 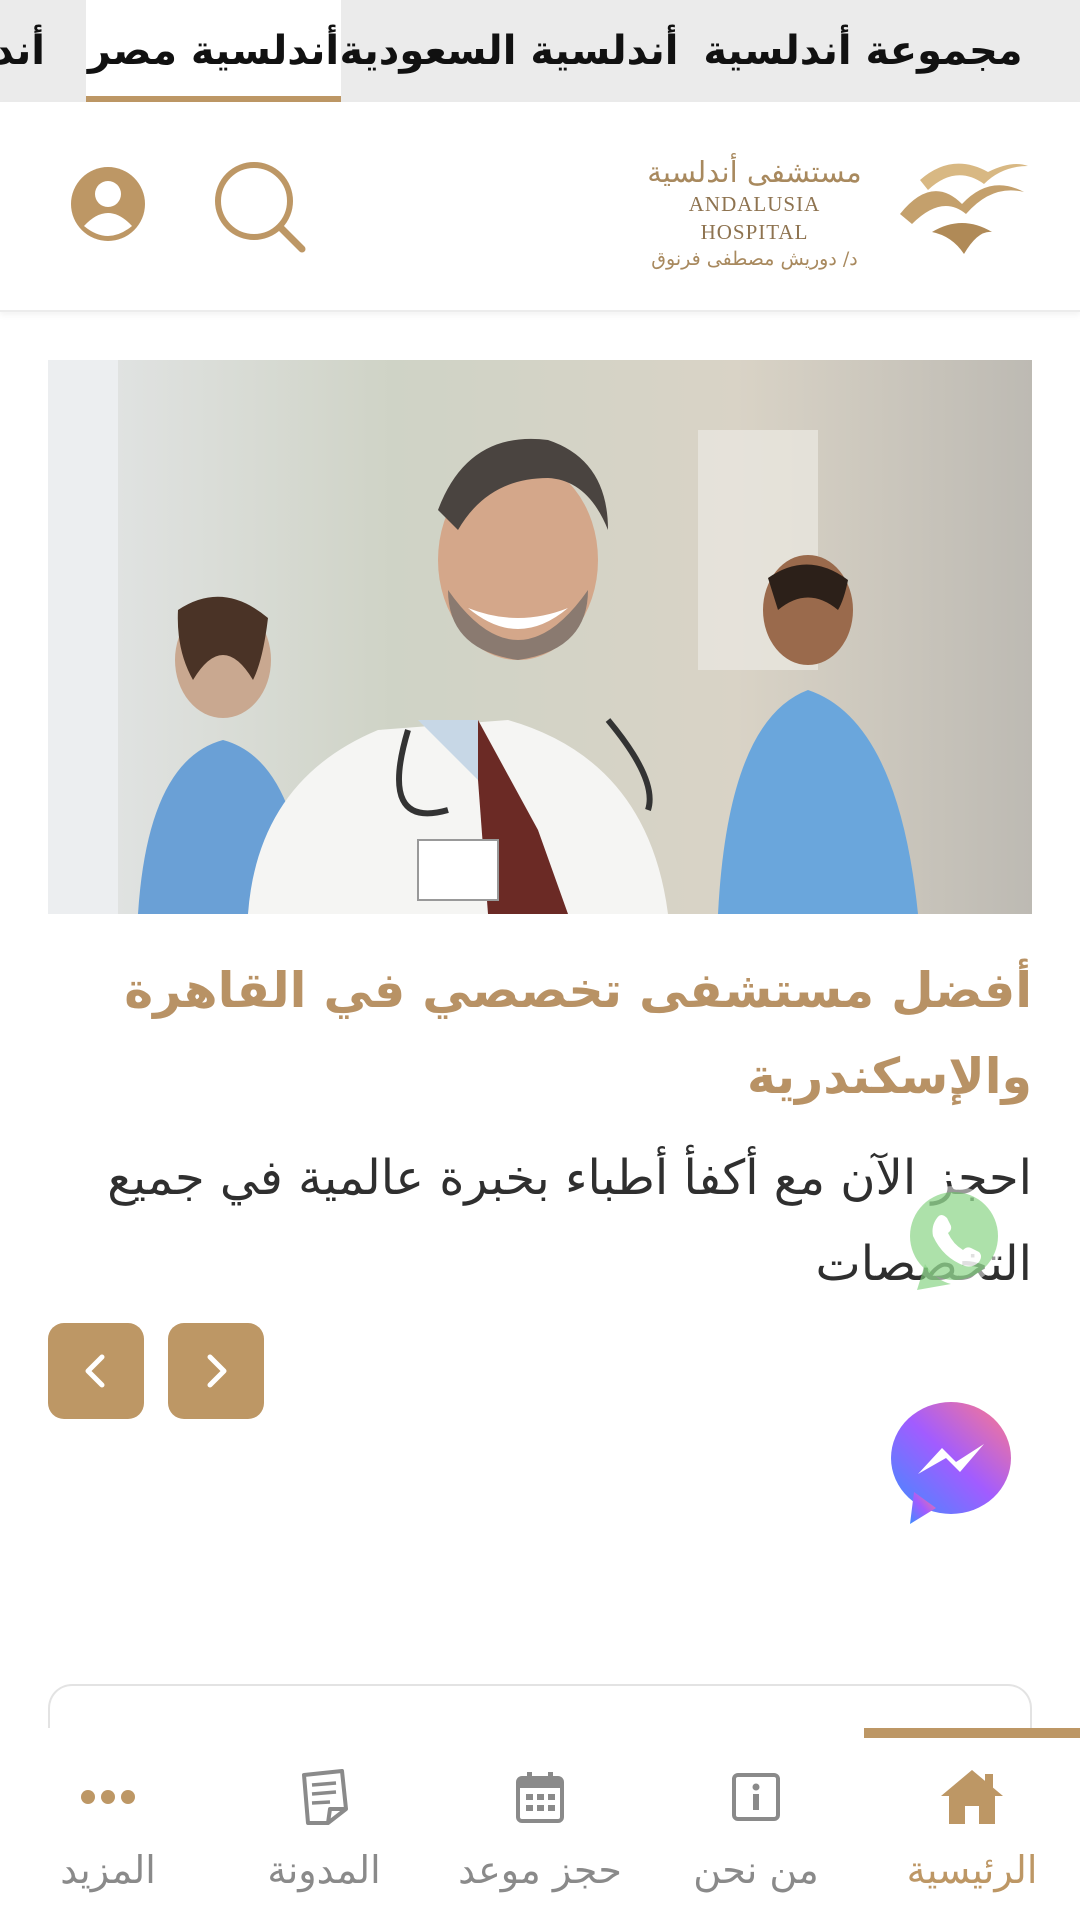 I want to click on nav-booking-label: حجز موعد, so click(x=540, y=1870).